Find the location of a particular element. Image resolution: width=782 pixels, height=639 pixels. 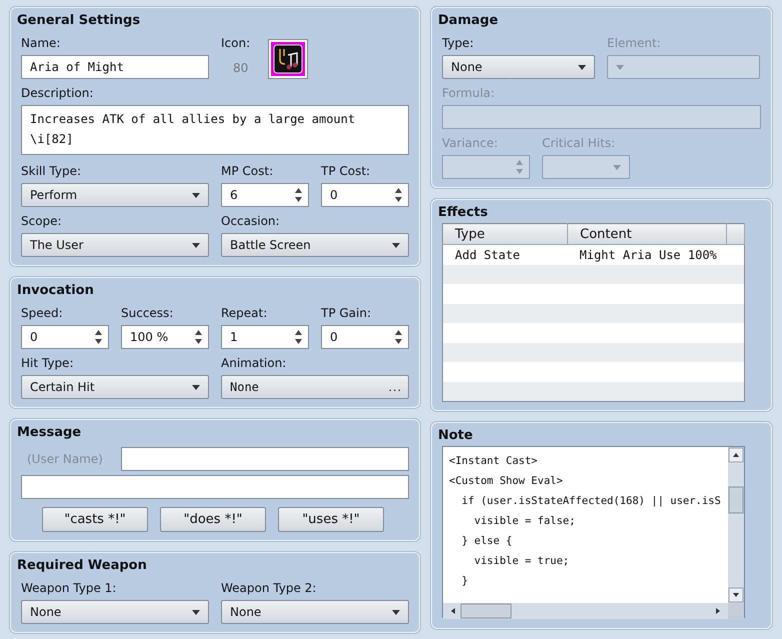

code-line: visible = true; is located at coordinates (521, 561).